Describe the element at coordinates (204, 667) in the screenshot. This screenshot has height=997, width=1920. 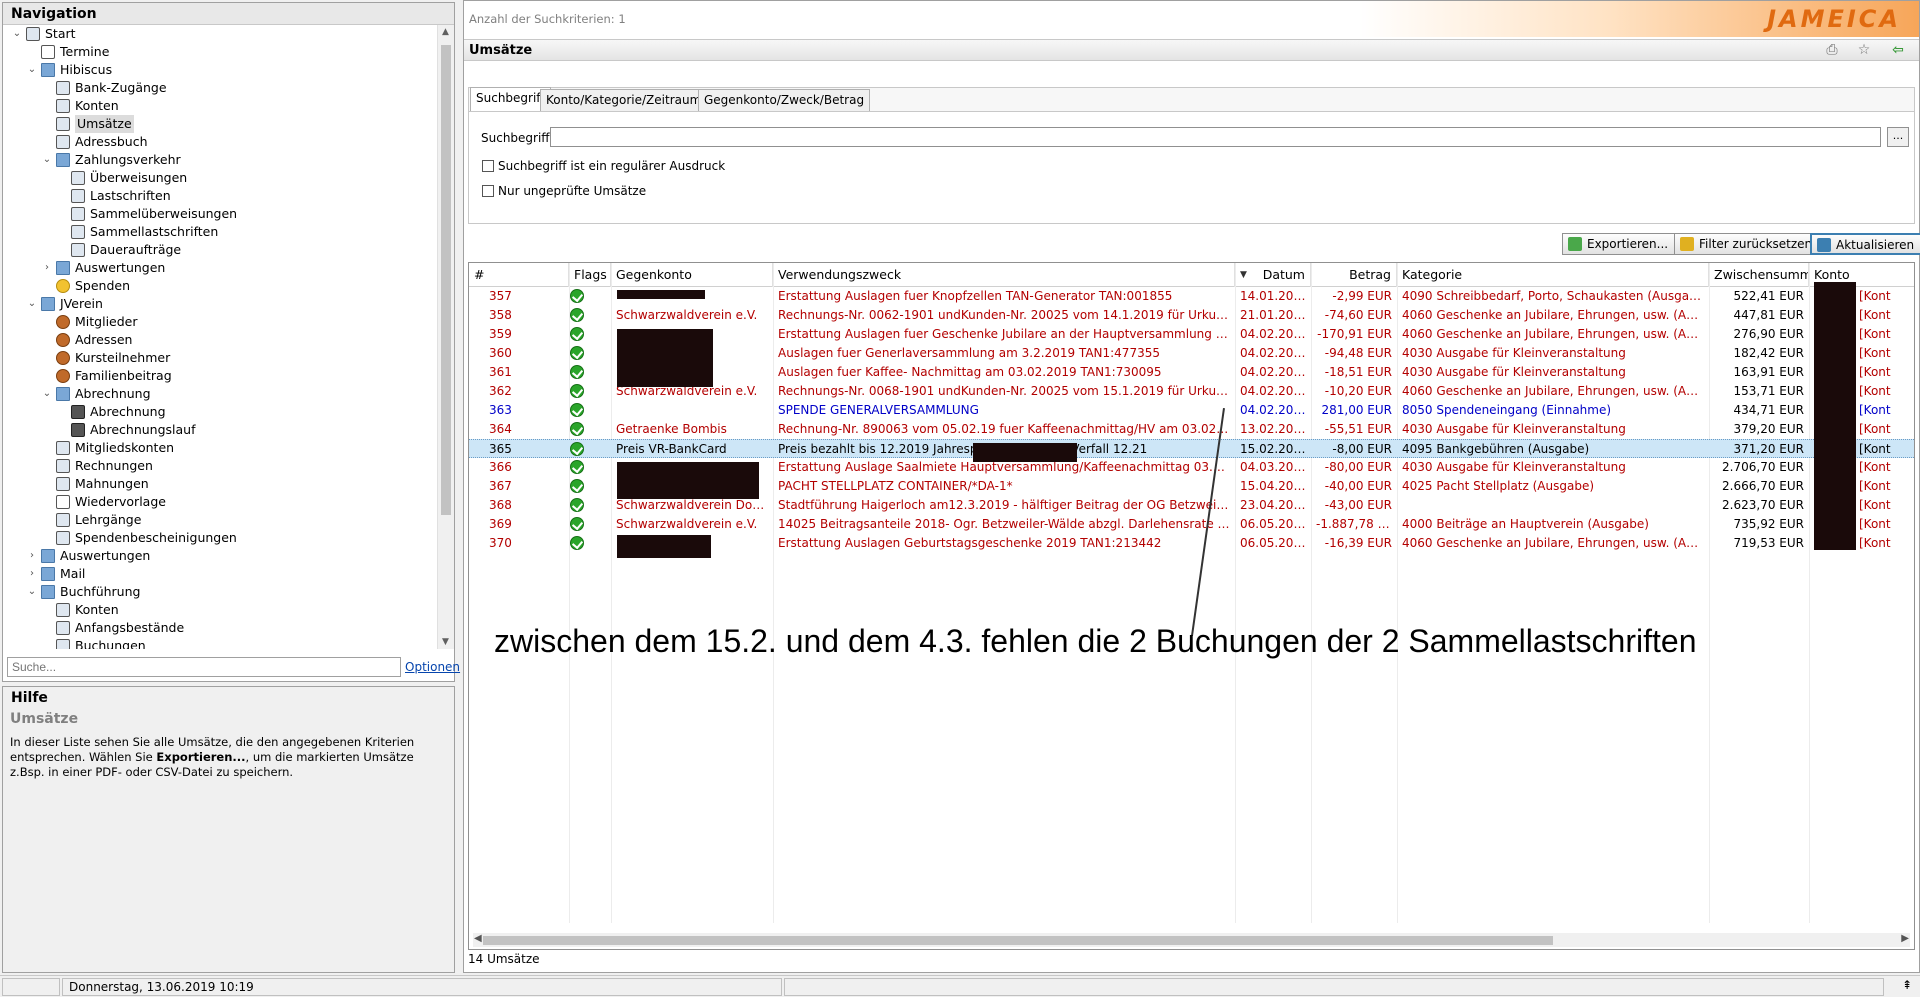
I see `navigation-search-input` at that location.